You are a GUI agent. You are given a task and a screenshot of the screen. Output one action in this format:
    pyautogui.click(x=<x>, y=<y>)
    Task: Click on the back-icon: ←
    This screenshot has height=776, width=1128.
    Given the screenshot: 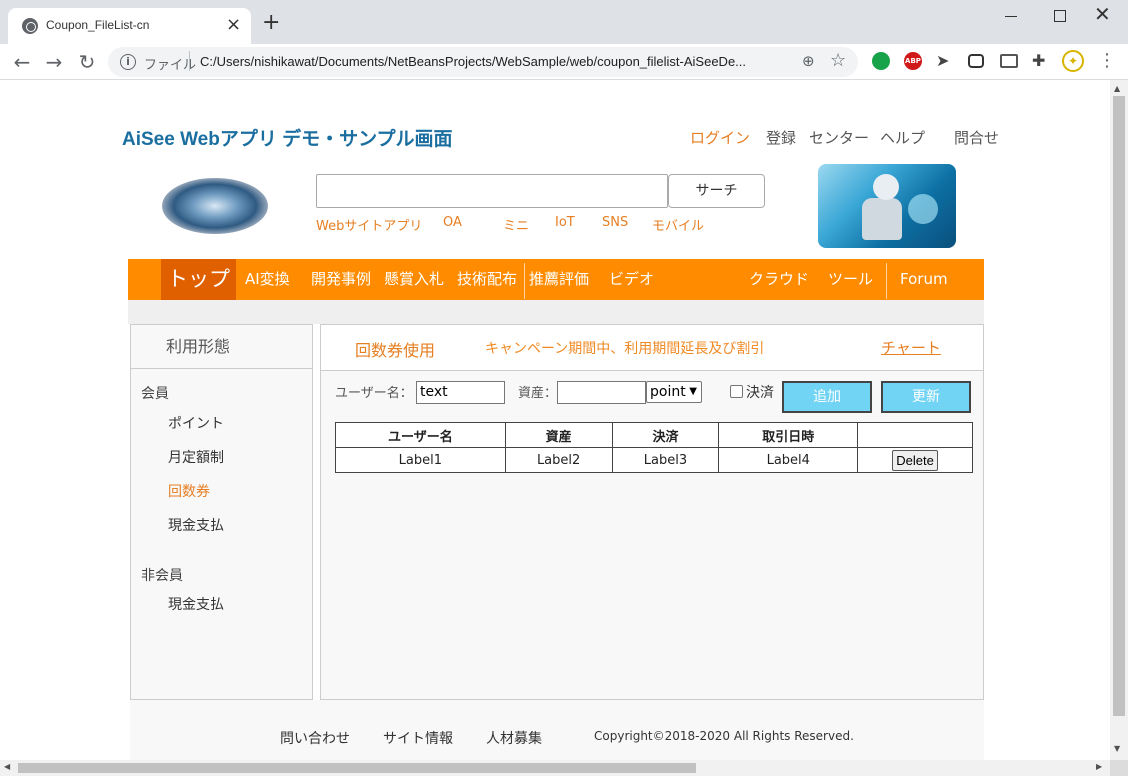 What is the action you would take?
    pyautogui.click(x=22, y=62)
    